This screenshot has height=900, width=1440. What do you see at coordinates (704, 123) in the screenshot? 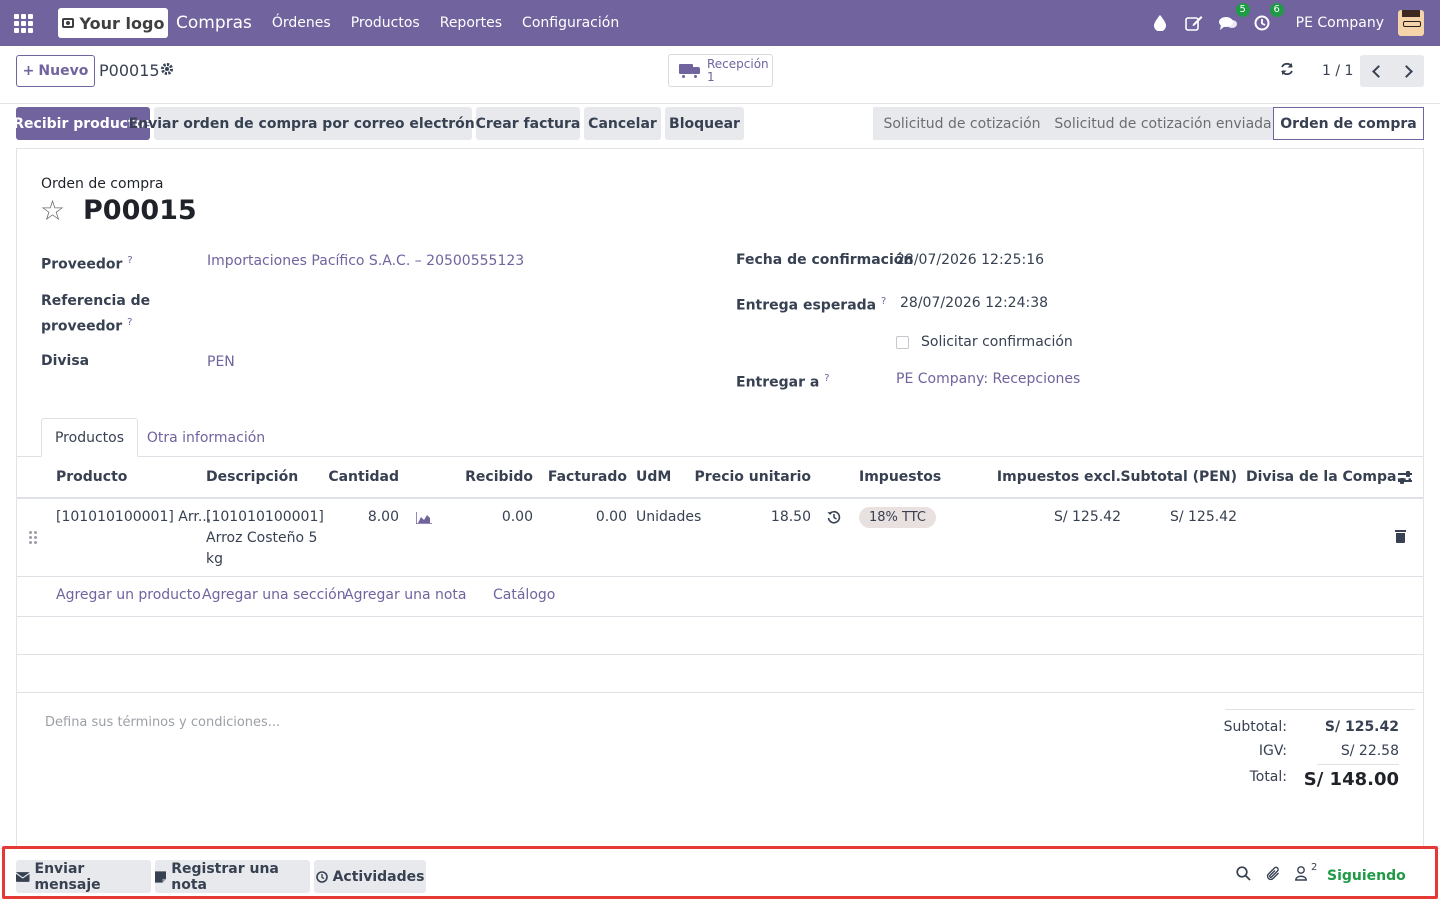
I see `lock-button: Bloquear` at bounding box center [704, 123].